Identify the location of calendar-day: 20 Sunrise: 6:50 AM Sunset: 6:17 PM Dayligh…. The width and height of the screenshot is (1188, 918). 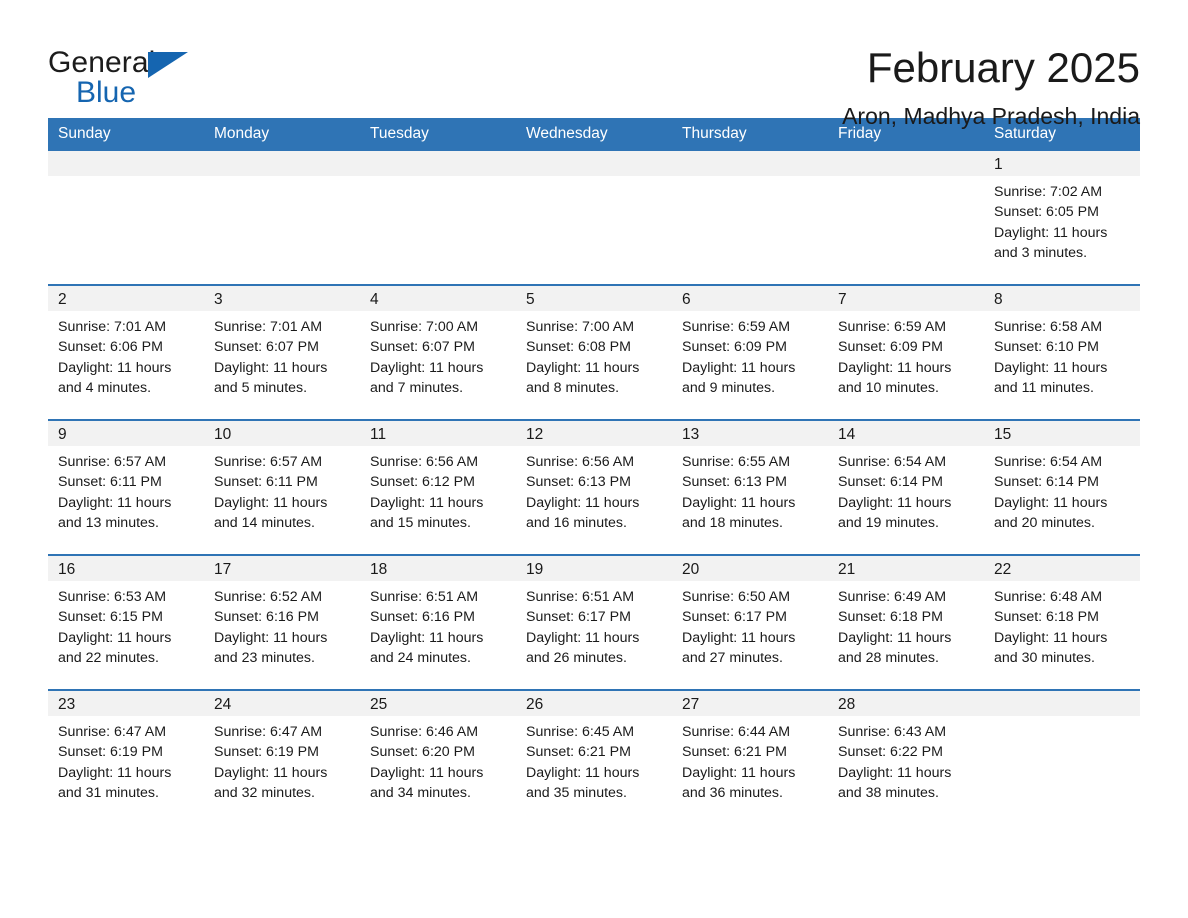
(750, 622).